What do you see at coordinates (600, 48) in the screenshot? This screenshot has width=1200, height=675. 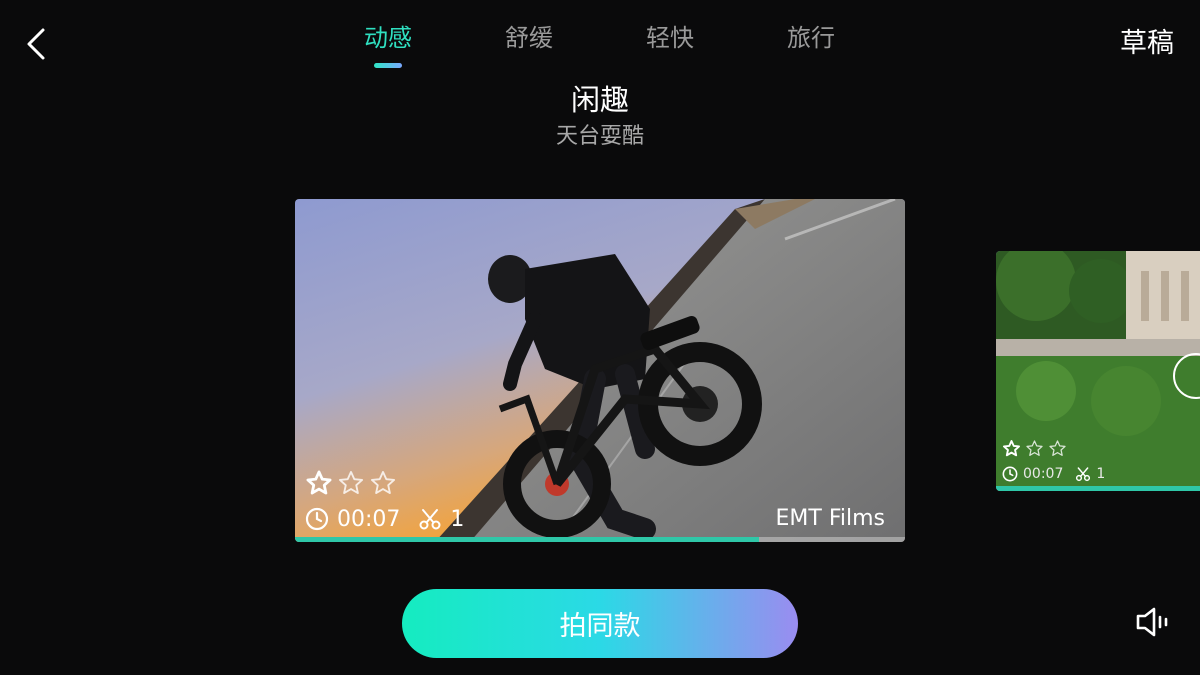 I see `category-tabs: 动感 舒缓 轻快 旅行` at bounding box center [600, 48].